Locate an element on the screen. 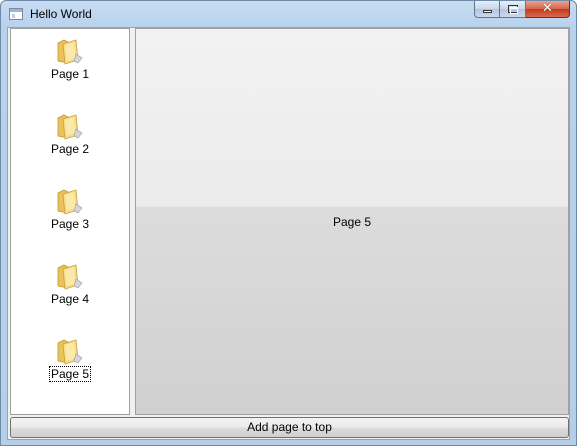 The width and height of the screenshot is (577, 446). minimize-icon is located at coordinates (487, 11).